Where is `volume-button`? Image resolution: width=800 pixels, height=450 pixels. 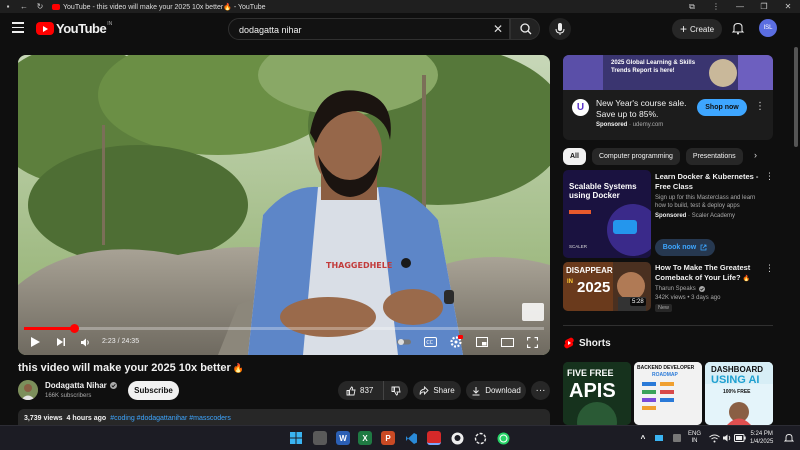 volume-button is located at coordinates (85, 342).